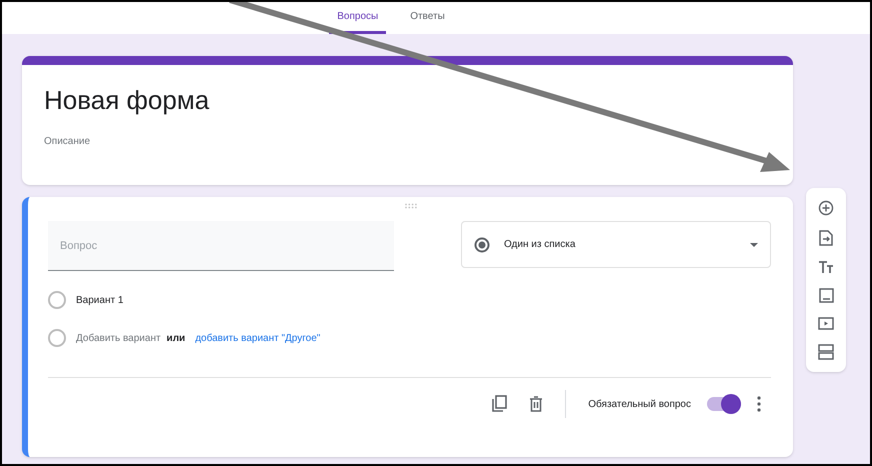  Describe the element at coordinates (826, 238) in the screenshot. I see `import-icon` at that location.